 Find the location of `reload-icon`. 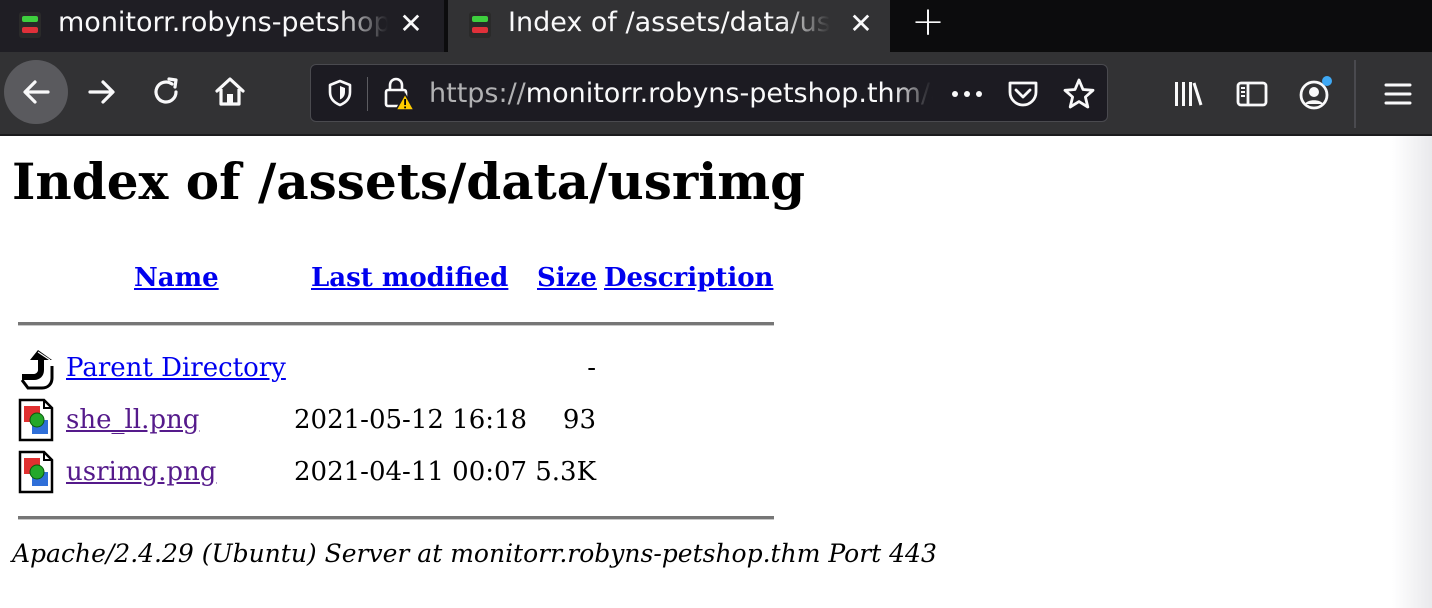

reload-icon is located at coordinates (166, 90).